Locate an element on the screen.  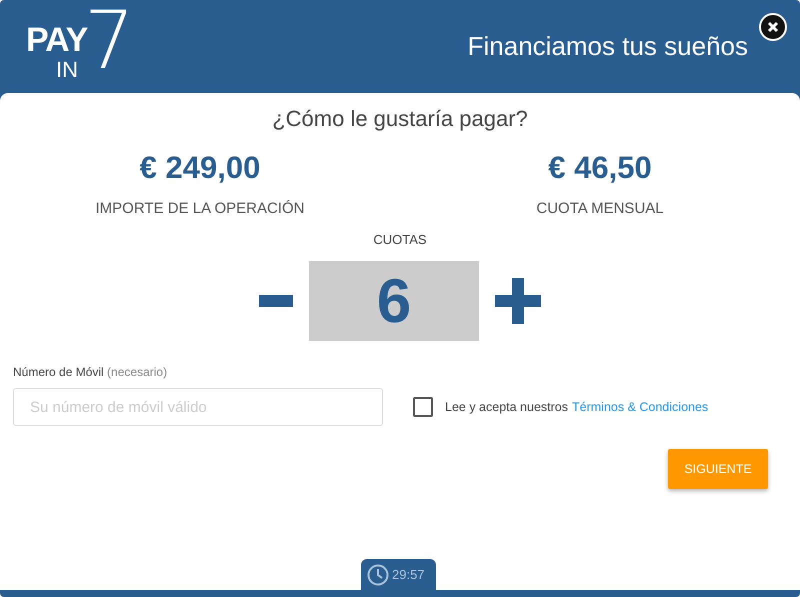
amount-value: € 249,00 is located at coordinates (200, 168).